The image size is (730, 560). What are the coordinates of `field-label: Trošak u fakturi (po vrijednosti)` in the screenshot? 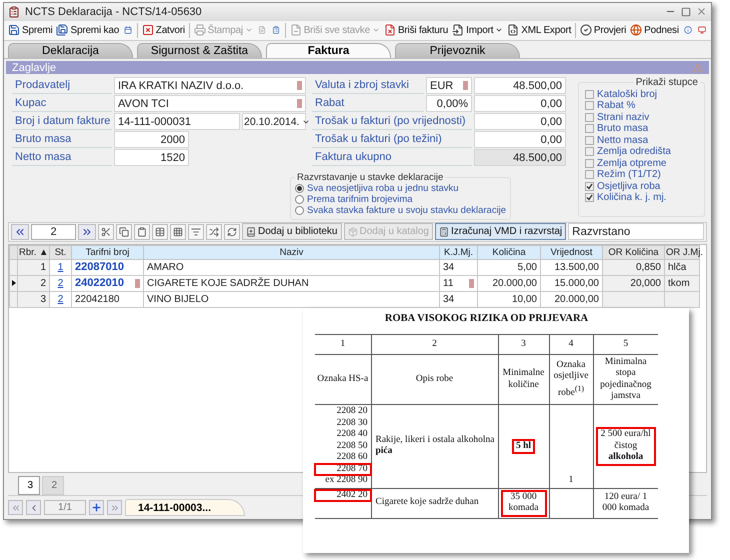 It's located at (392, 121).